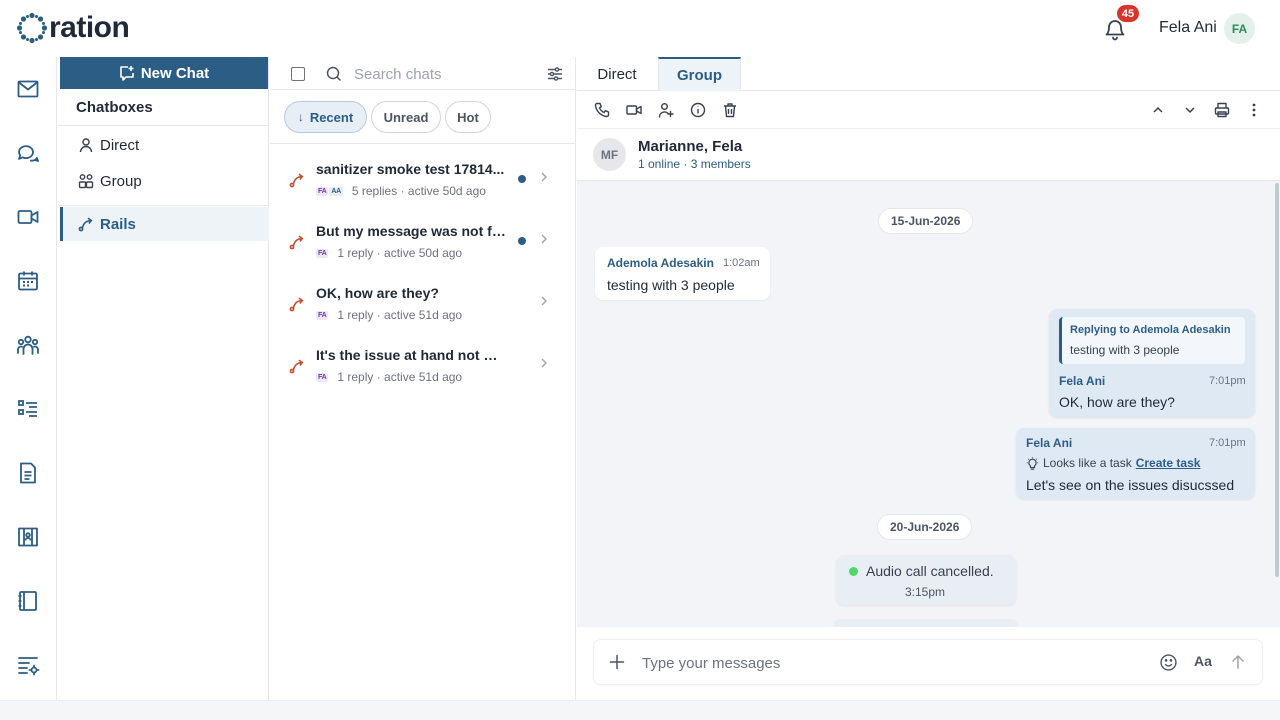  I want to click on message-sender: Fela Ani, so click(1082, 381).